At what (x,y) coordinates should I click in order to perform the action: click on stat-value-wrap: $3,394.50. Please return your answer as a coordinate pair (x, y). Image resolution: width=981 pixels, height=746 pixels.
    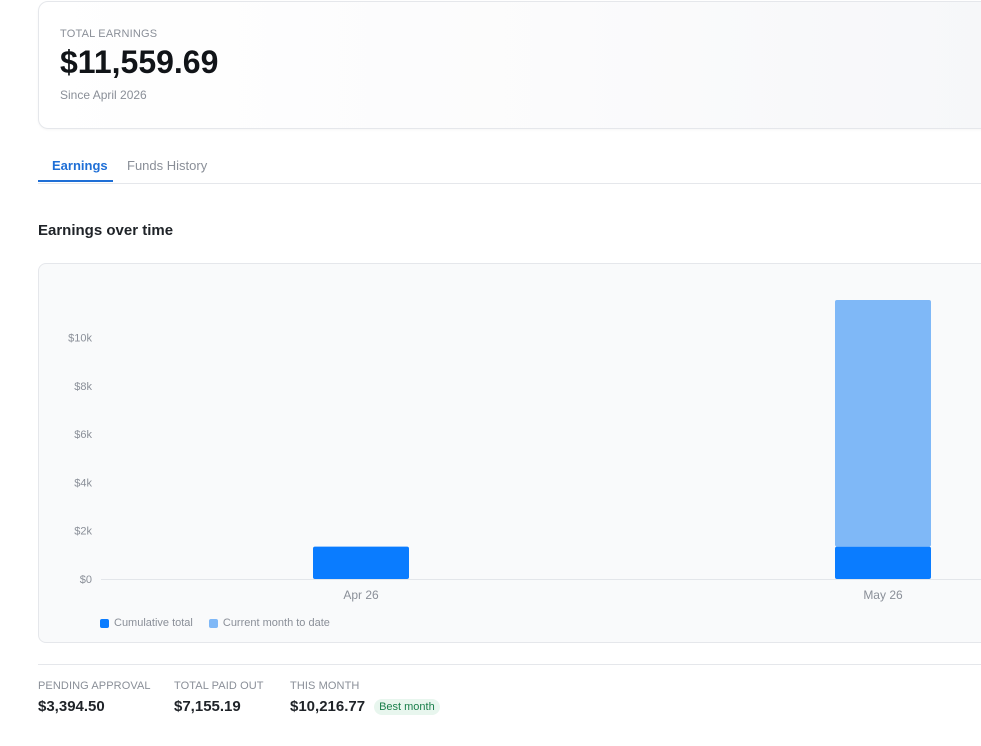
    Looking at the image, I should click on (94, 706).